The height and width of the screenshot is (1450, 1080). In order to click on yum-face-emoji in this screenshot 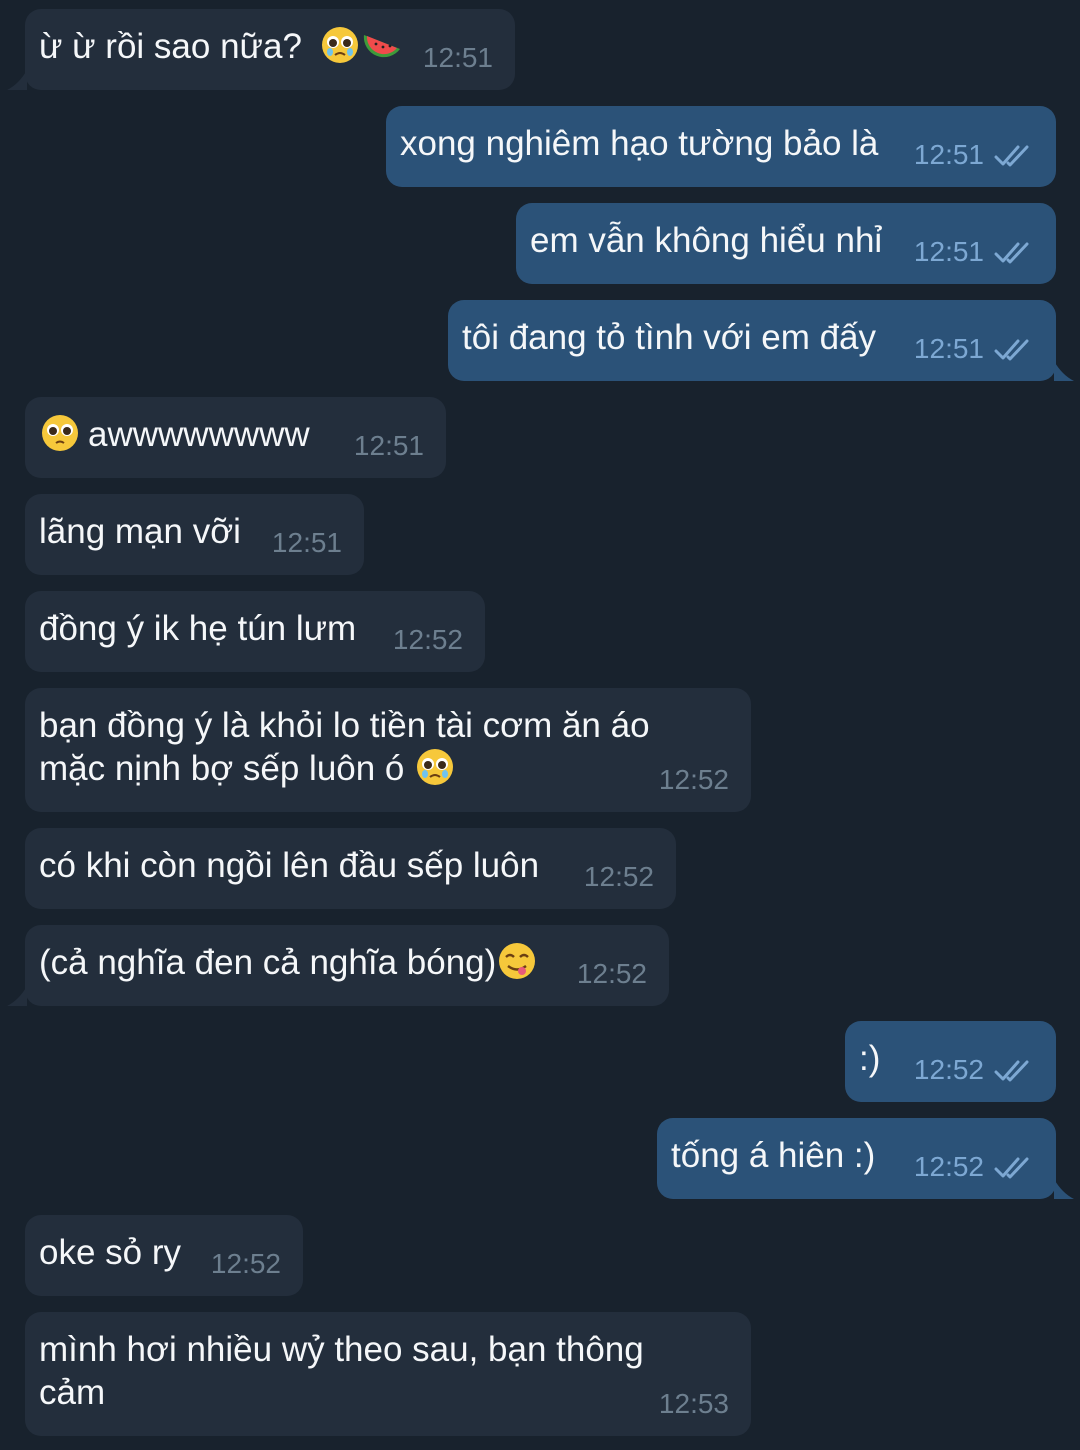, I will do `click(517, 961)`.